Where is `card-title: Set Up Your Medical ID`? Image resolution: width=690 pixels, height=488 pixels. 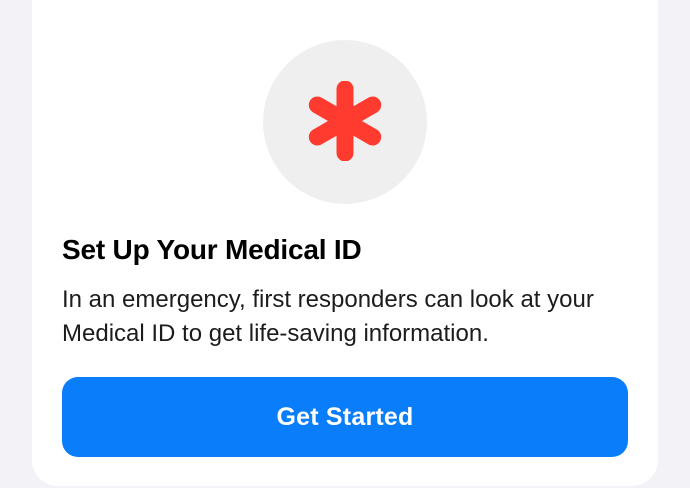 card-title: Set Up Your Medical ID is located at coordinates (212, 249).